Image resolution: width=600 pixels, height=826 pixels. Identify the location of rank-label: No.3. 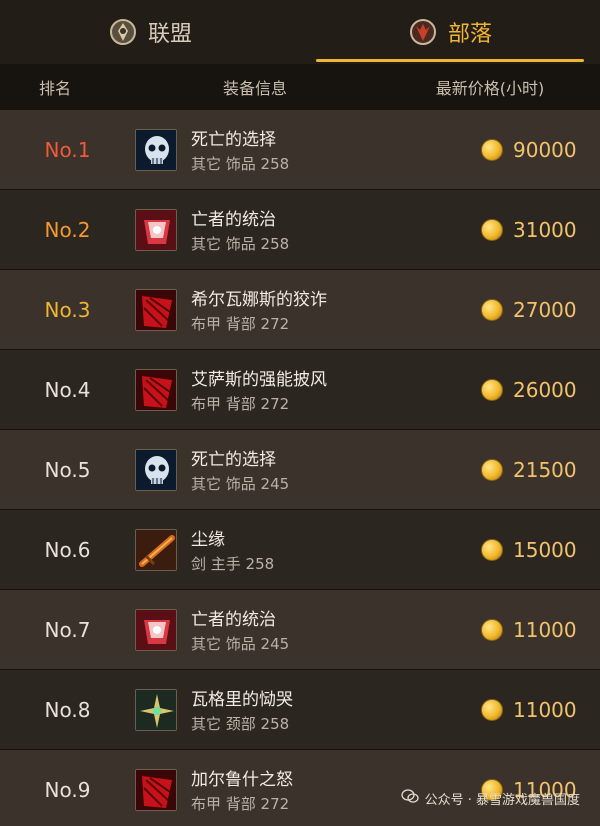
(67, 309).